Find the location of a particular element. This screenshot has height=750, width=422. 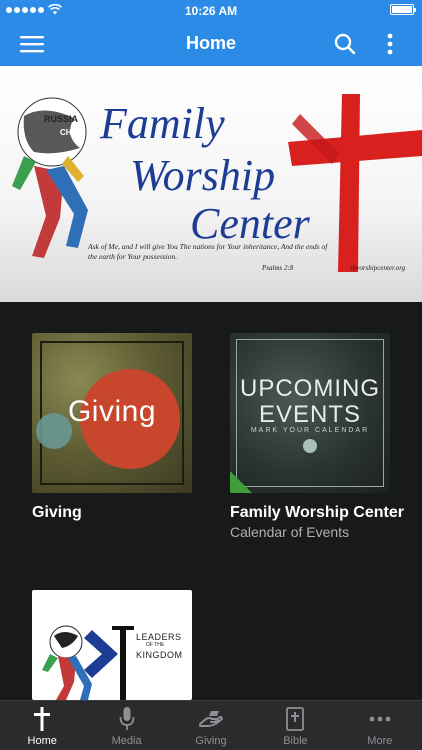

battery-indicator is located at coordinates (403, 9).